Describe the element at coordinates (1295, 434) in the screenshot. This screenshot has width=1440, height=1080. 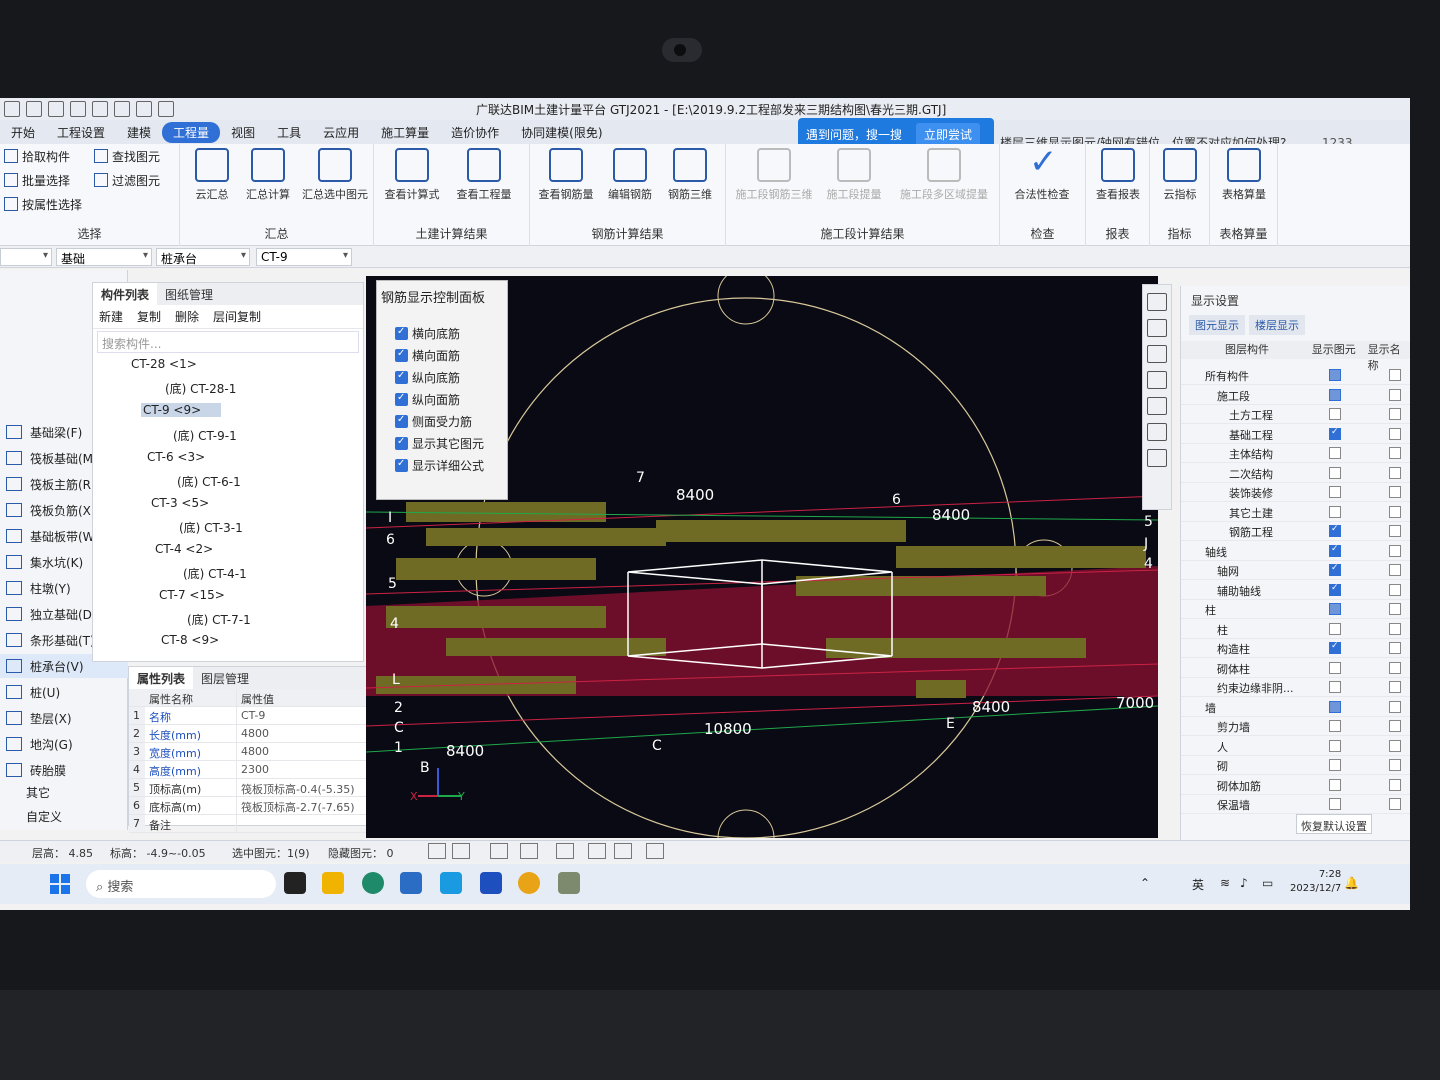
I see `display-row: 基础工程` at that location.